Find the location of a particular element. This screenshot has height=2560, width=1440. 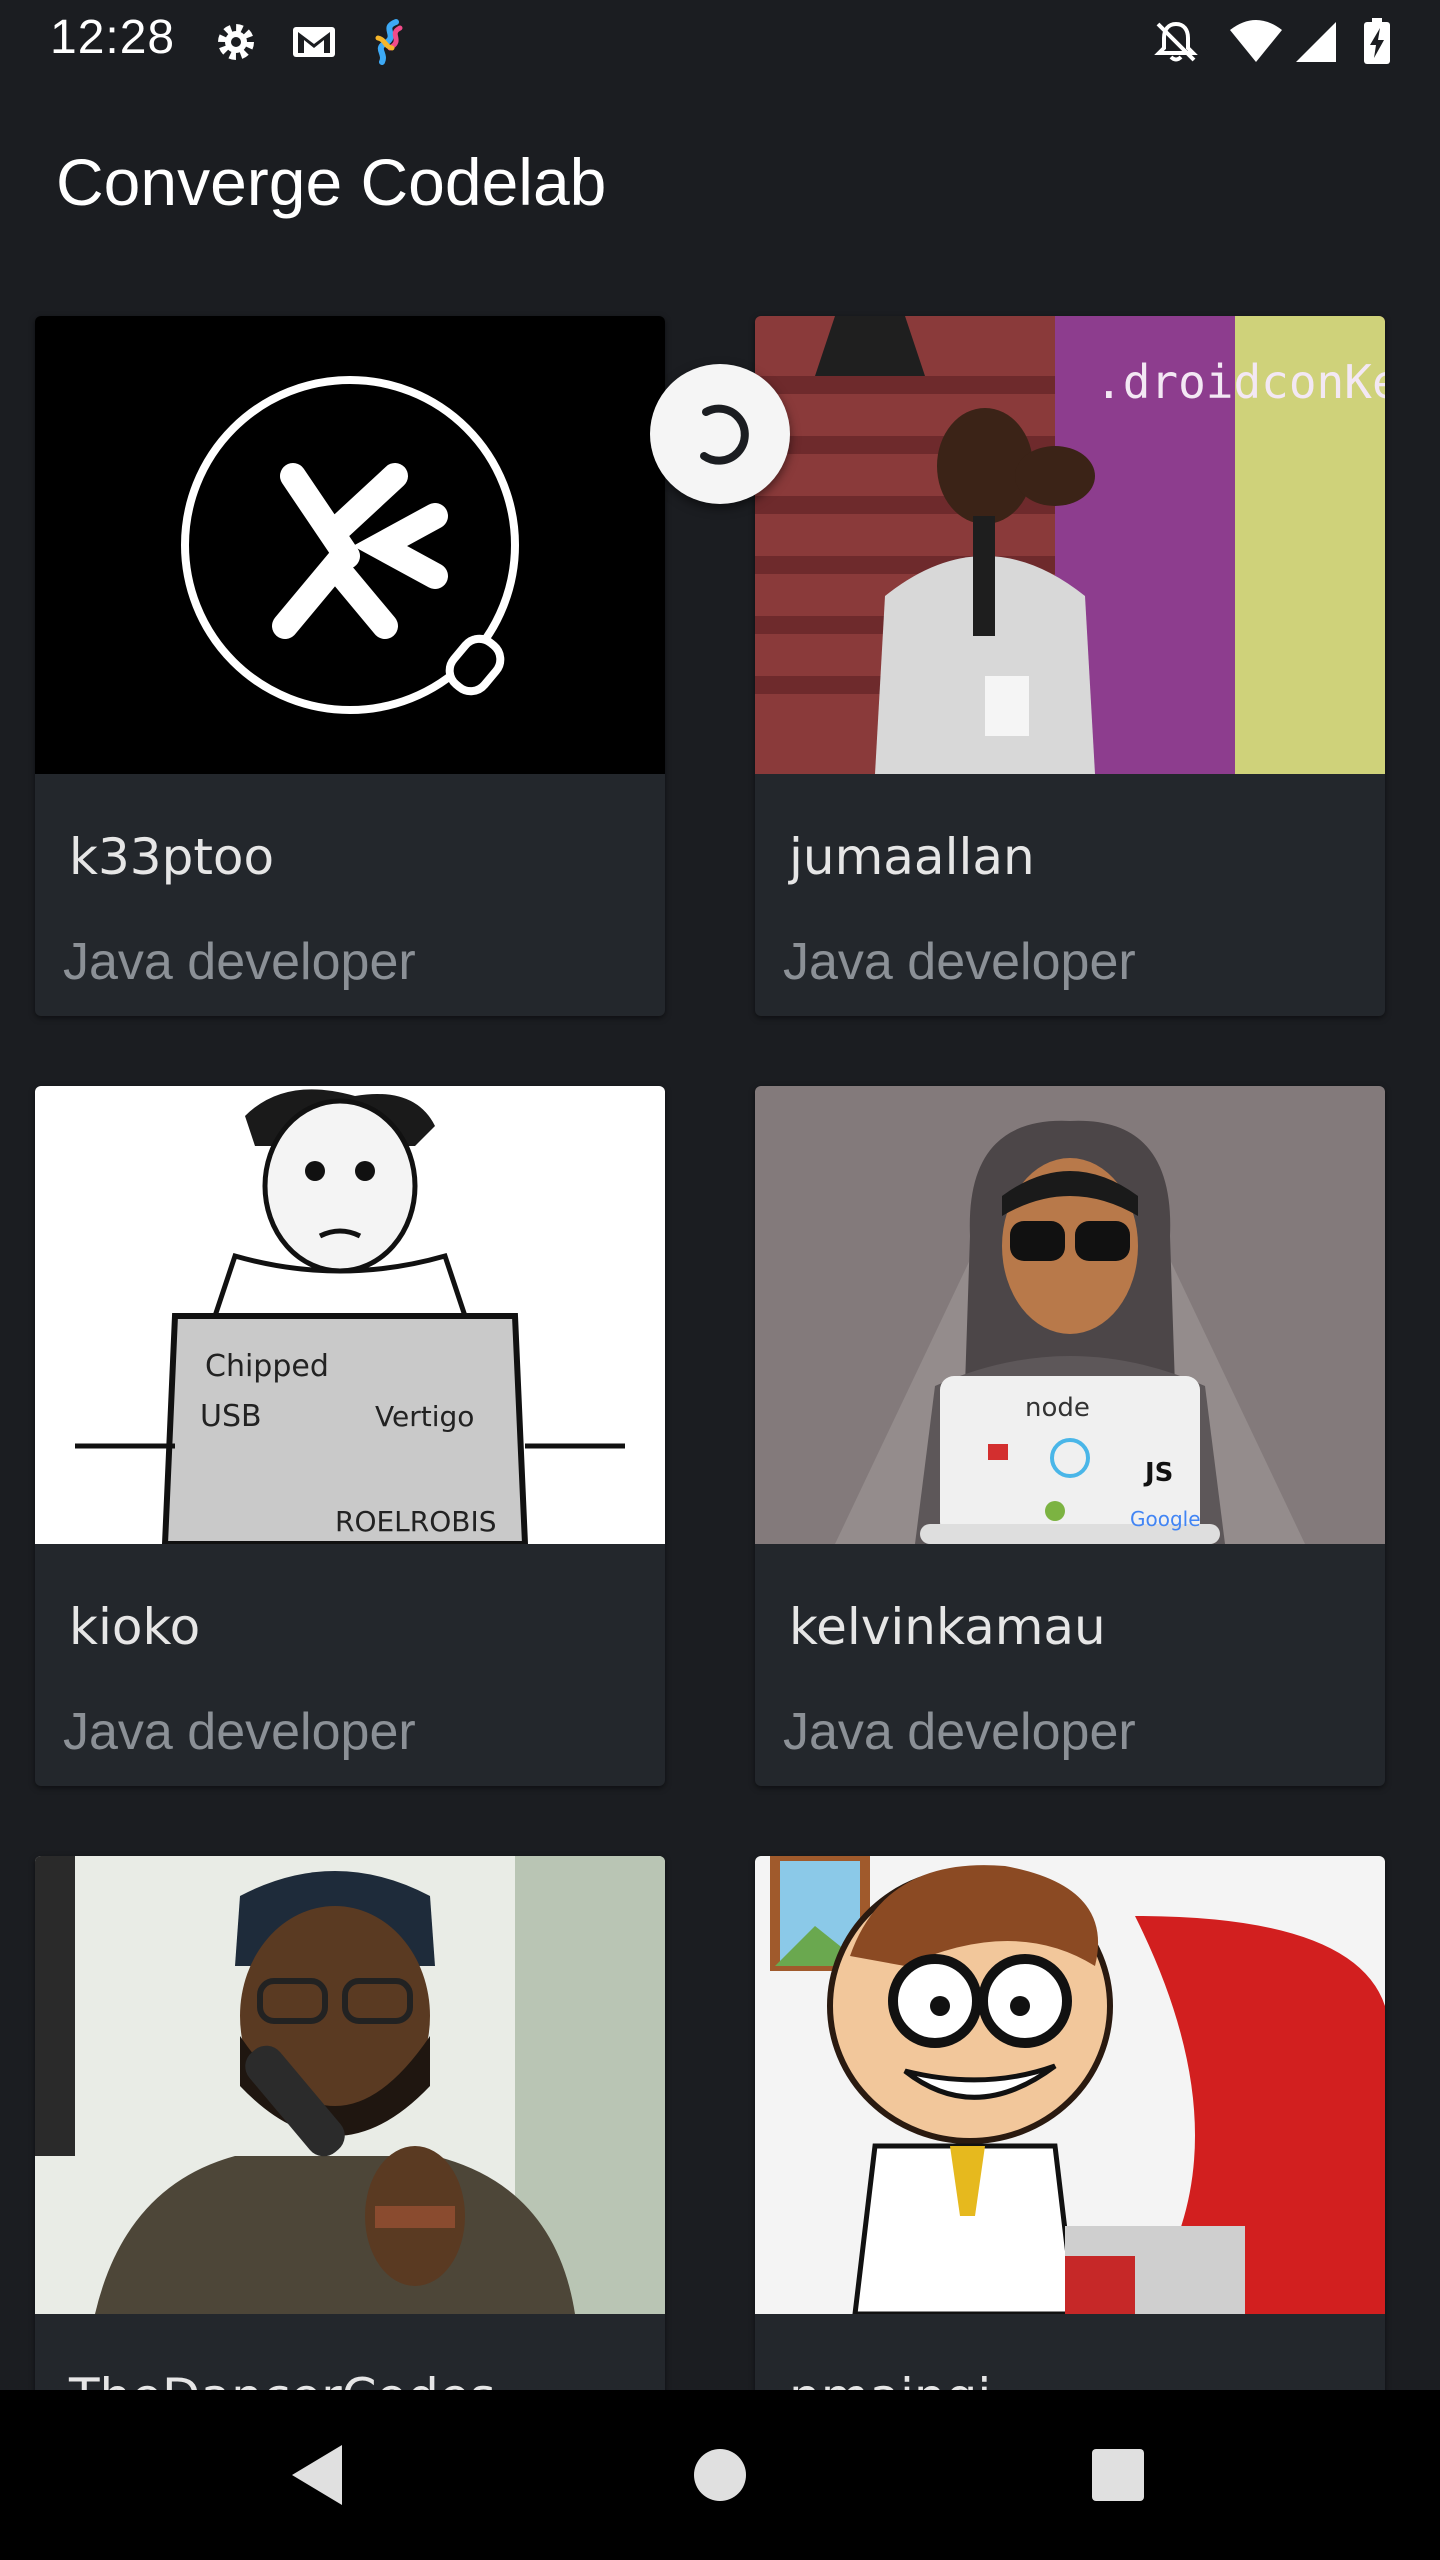

svg-text: Vertigo is located at coordinates (424, 1416).